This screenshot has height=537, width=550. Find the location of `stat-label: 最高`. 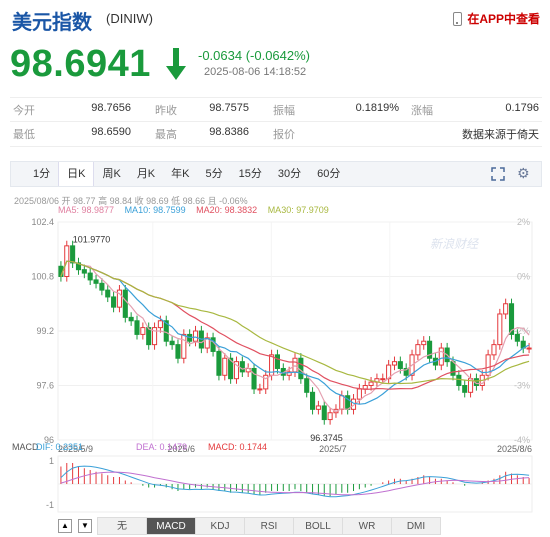

stat-label: 最高 is located at coordinates (166, 135).